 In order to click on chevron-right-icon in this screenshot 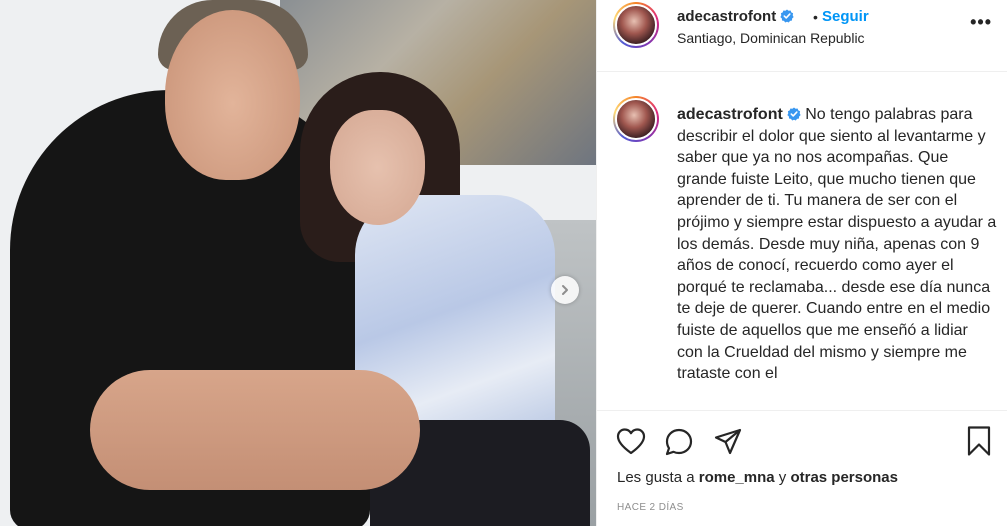, I will do `click(565, 290)`.